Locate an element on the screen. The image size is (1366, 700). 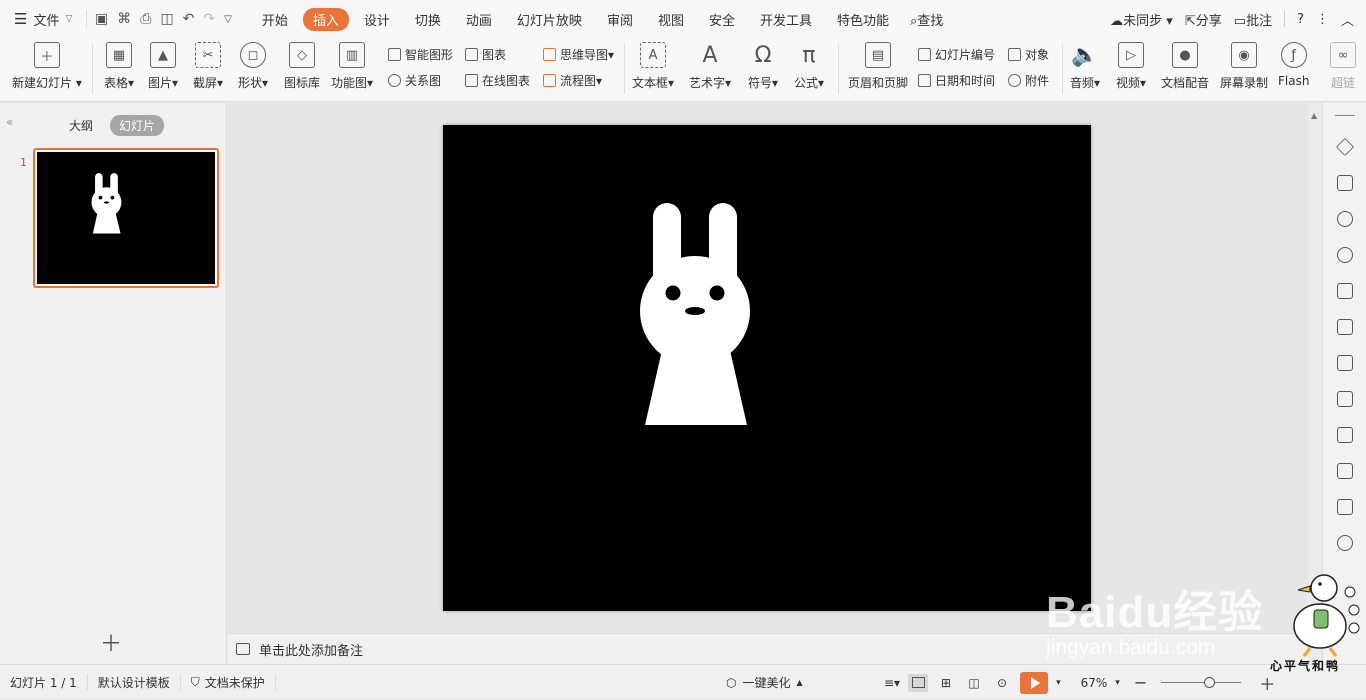
function-chart-button: ▥ 功能图▾ is located at coordinates (352, 66).